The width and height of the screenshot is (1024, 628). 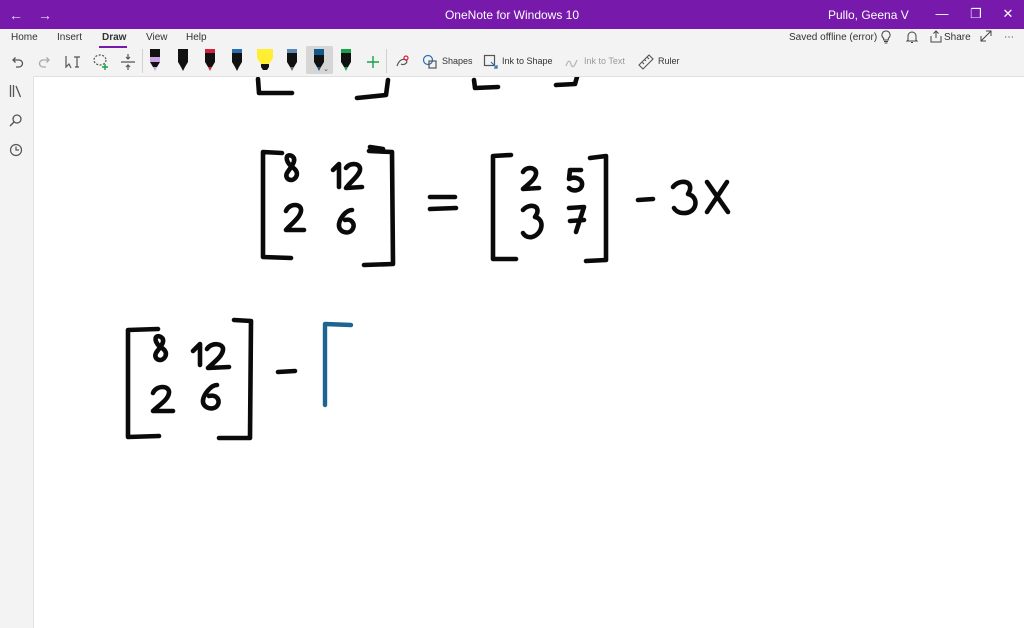 What do you see at coordinates (16, 91) in the screenshot?
I see `notebooks-icon` at bounding box center [16, 91].